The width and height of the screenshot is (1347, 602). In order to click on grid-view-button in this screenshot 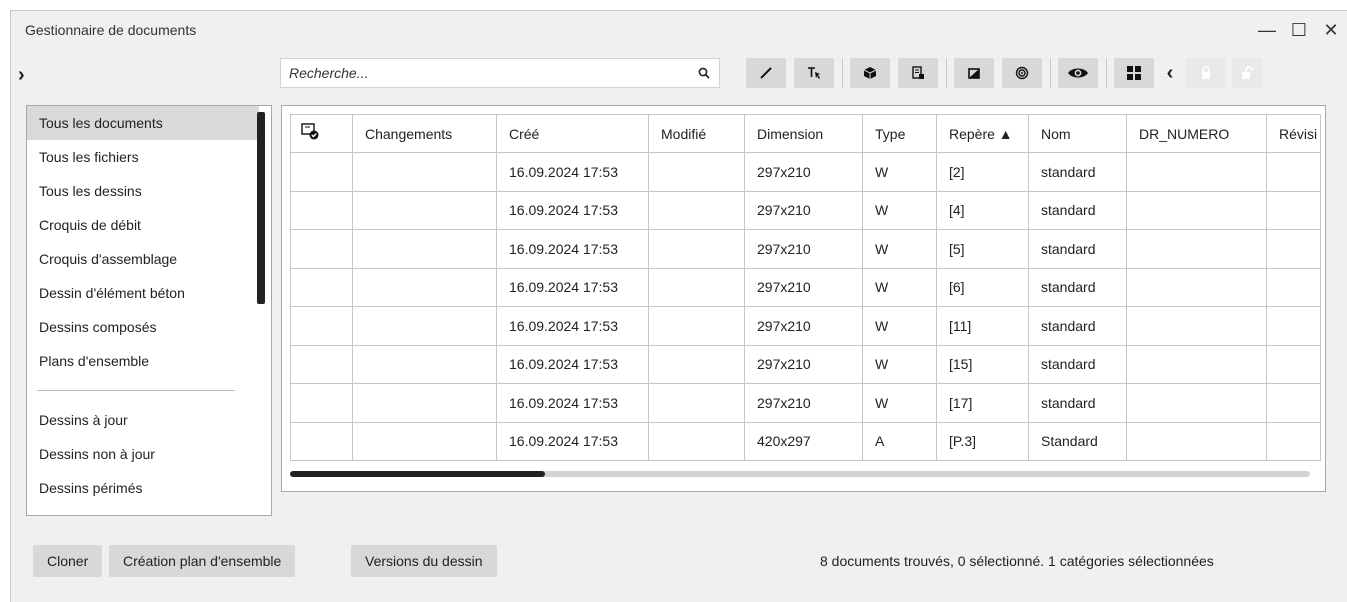, I will do `click(1134, 73)`.